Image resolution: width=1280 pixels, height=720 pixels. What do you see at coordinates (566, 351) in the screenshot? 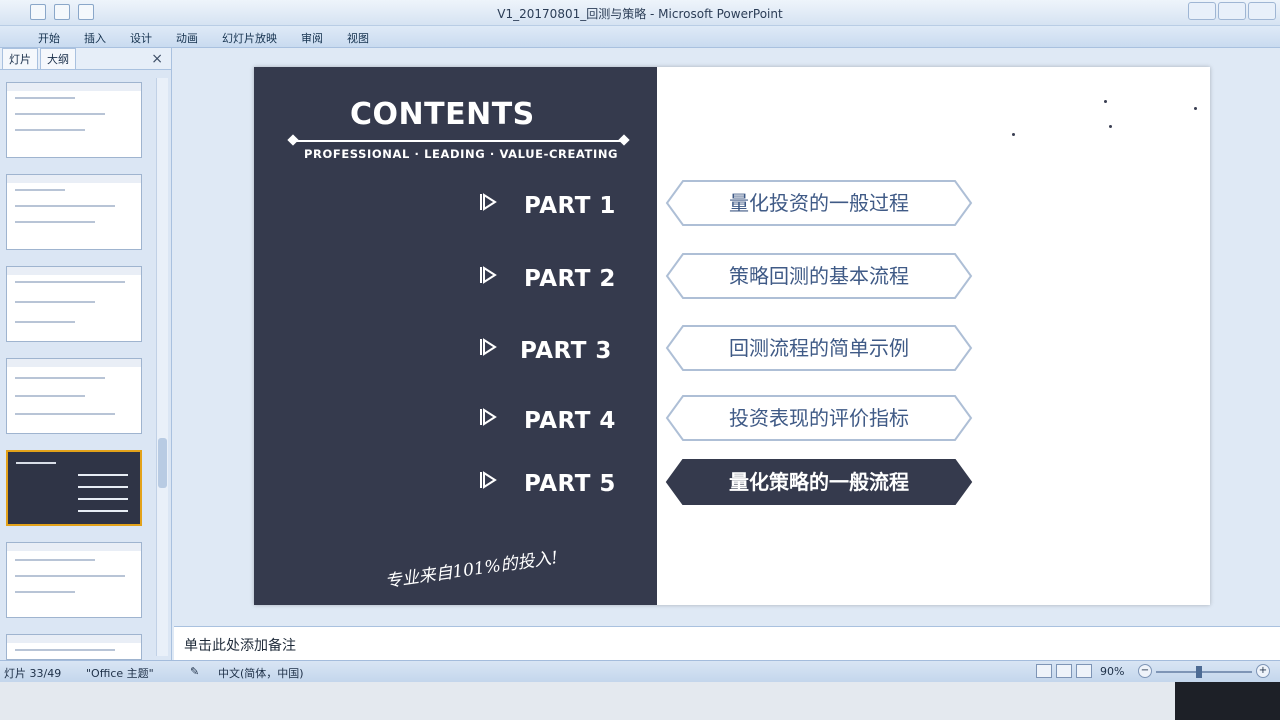
I see `part-label: PART 3` at bounding box center [566, 351].